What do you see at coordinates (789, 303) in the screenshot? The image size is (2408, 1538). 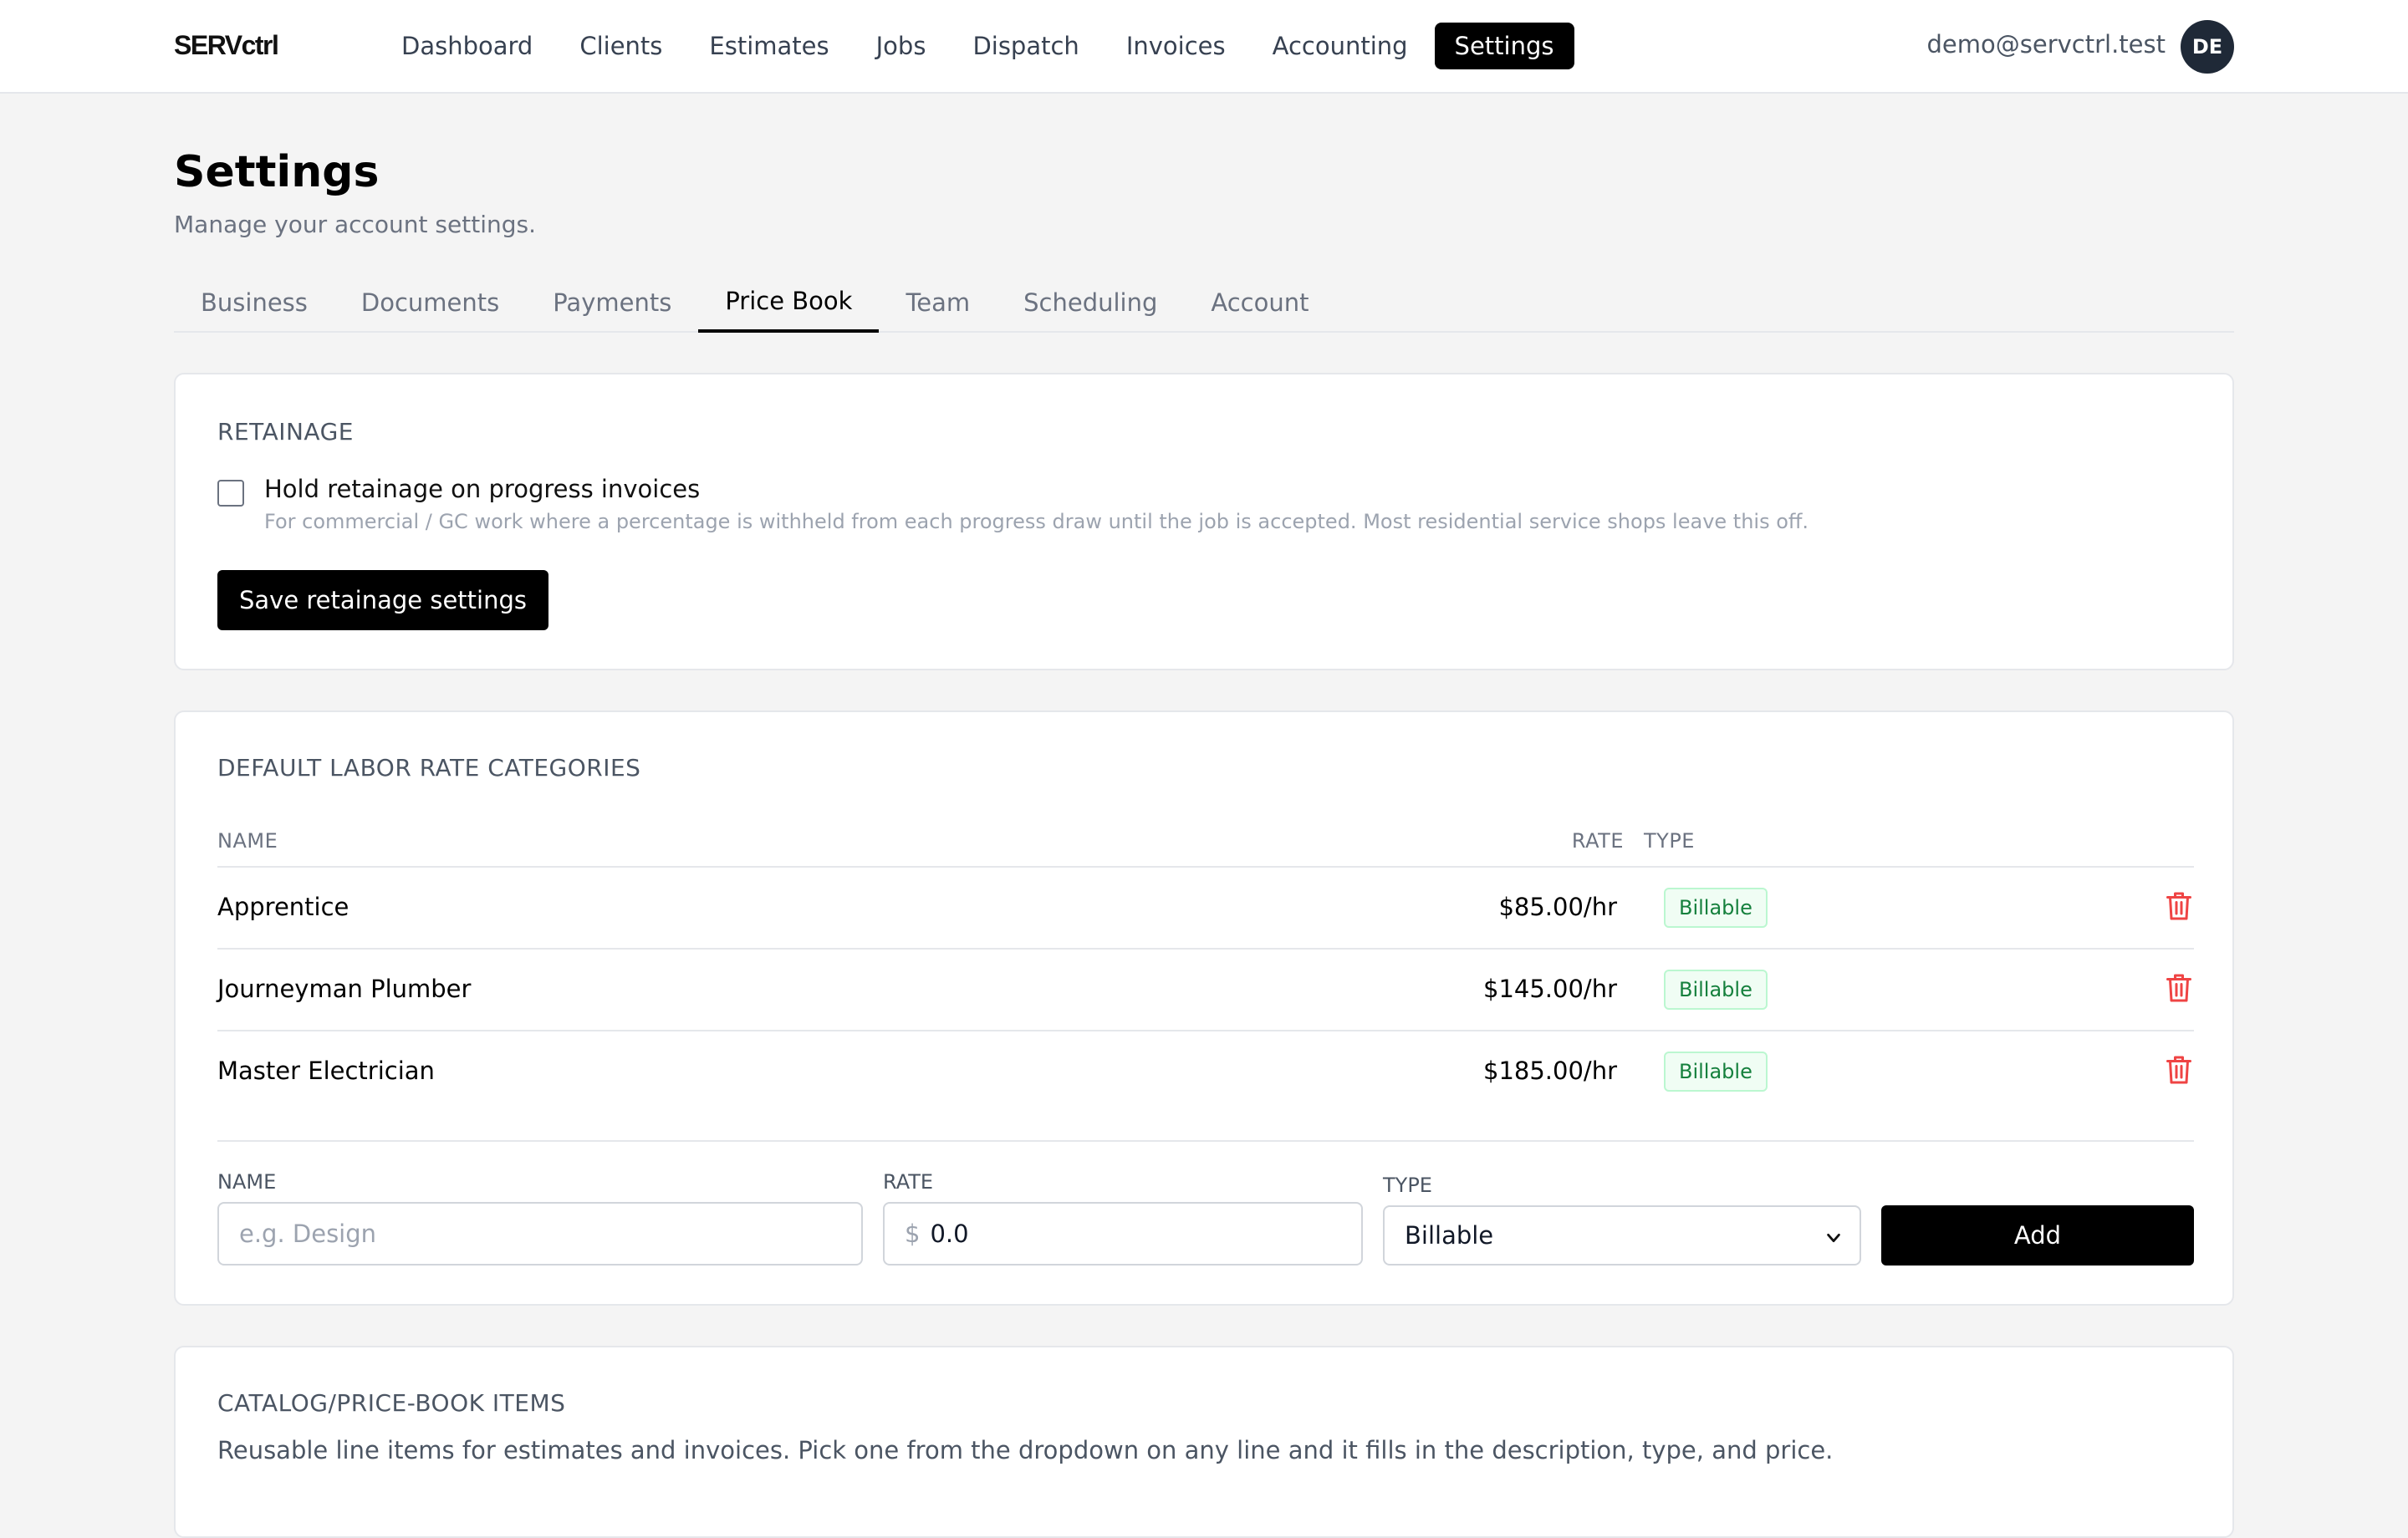 I see `tab-price-book: Price Book` at bounding box center [789, 303].